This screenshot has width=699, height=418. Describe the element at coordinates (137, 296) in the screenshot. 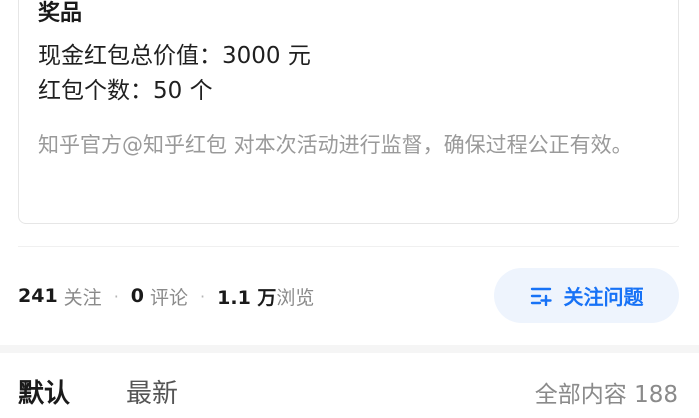

I see `comments-count: 0` at that location.